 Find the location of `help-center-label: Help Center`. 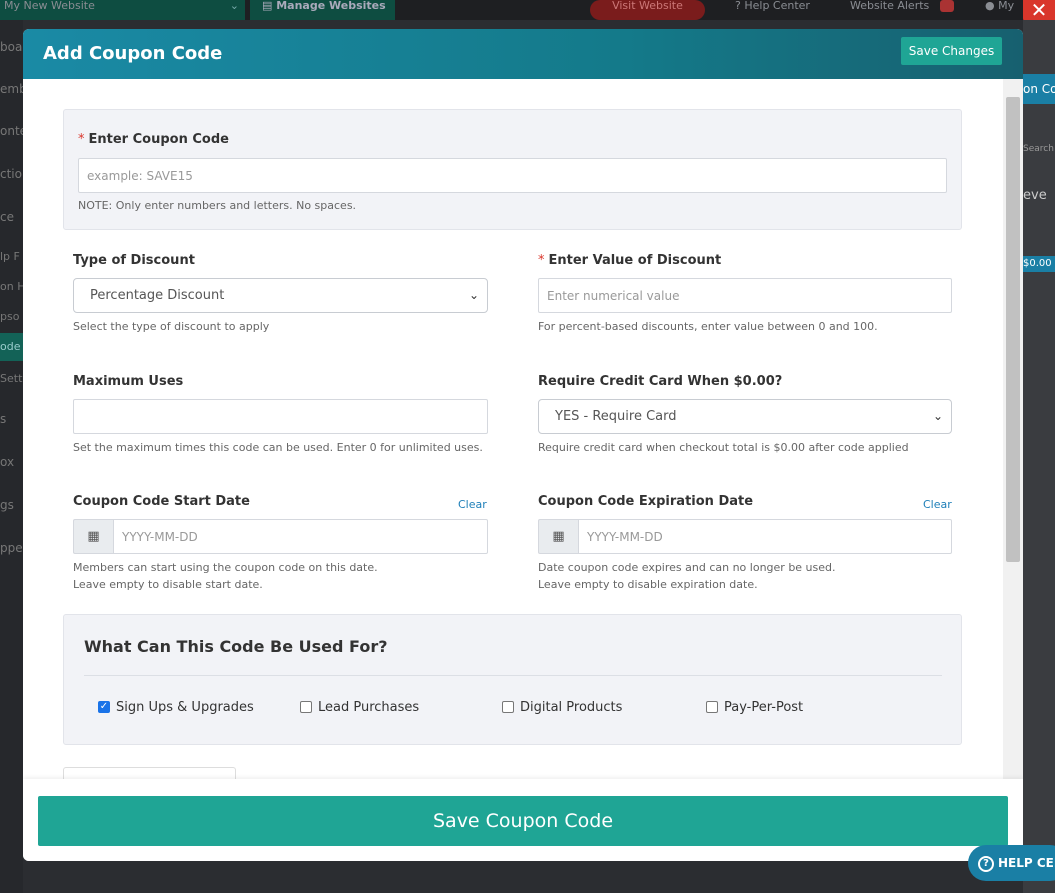

help-center-label: Help Center is located at coordinates (777, 6).